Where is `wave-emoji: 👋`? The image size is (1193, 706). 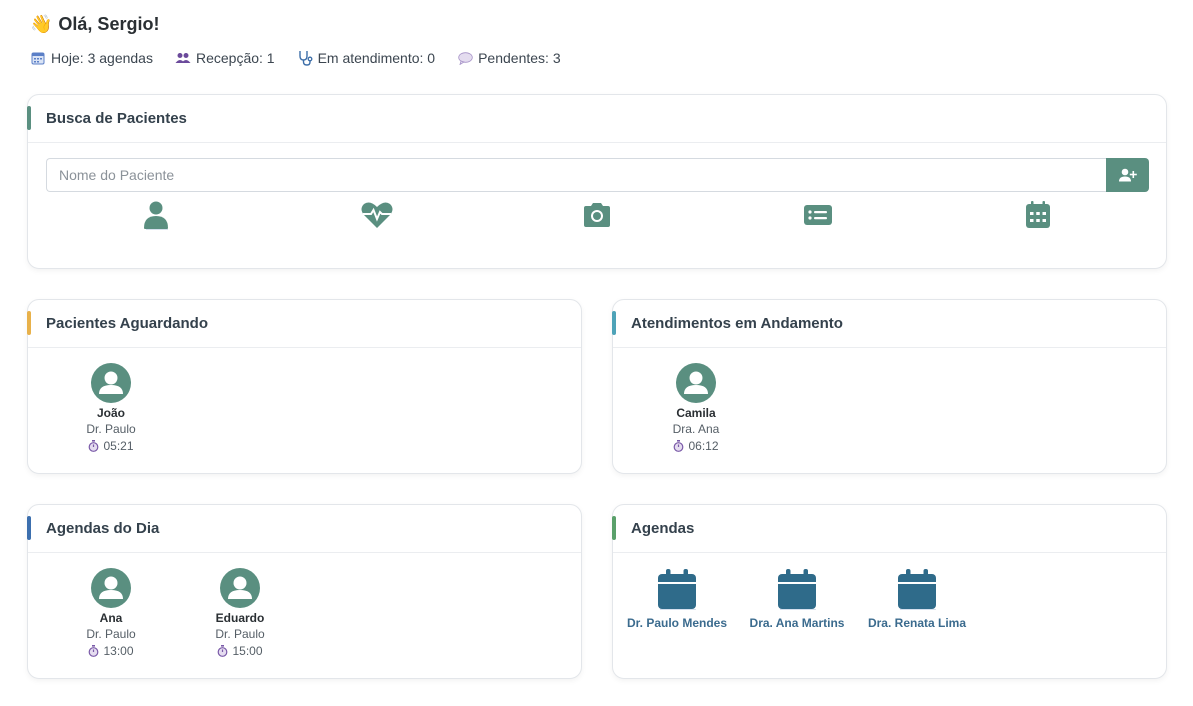 wave-emoji: 👋 is located at coordinates (41, 24).